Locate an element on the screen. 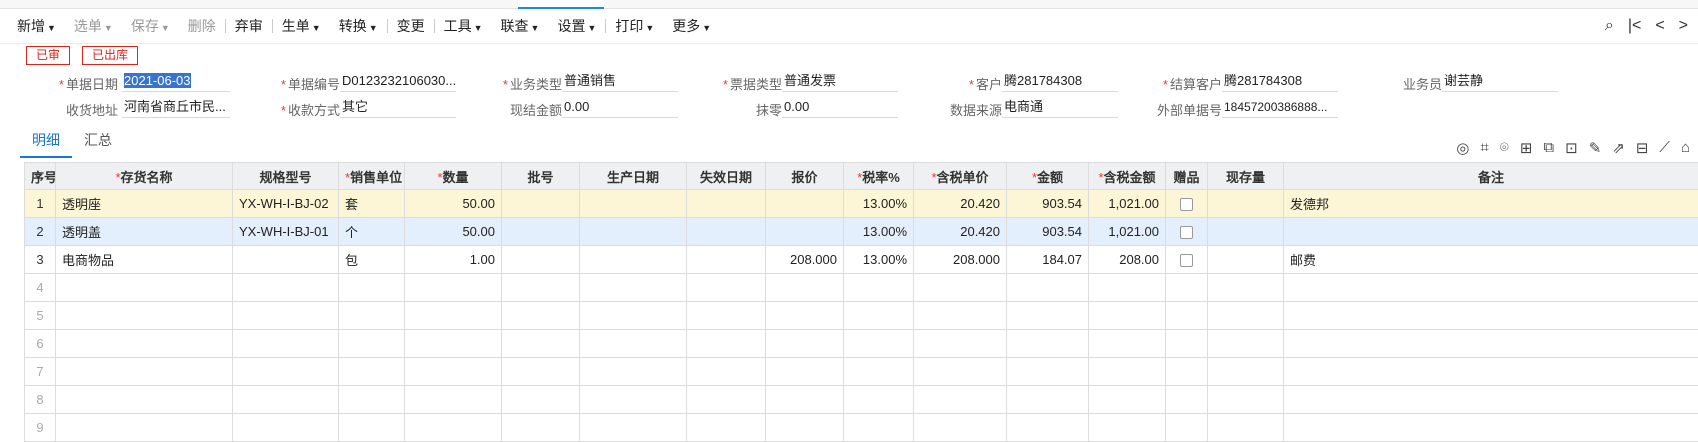 The height and width of the screenshot is (442, 1698). next-record-icon: > is located at coordinates (1683, 26).